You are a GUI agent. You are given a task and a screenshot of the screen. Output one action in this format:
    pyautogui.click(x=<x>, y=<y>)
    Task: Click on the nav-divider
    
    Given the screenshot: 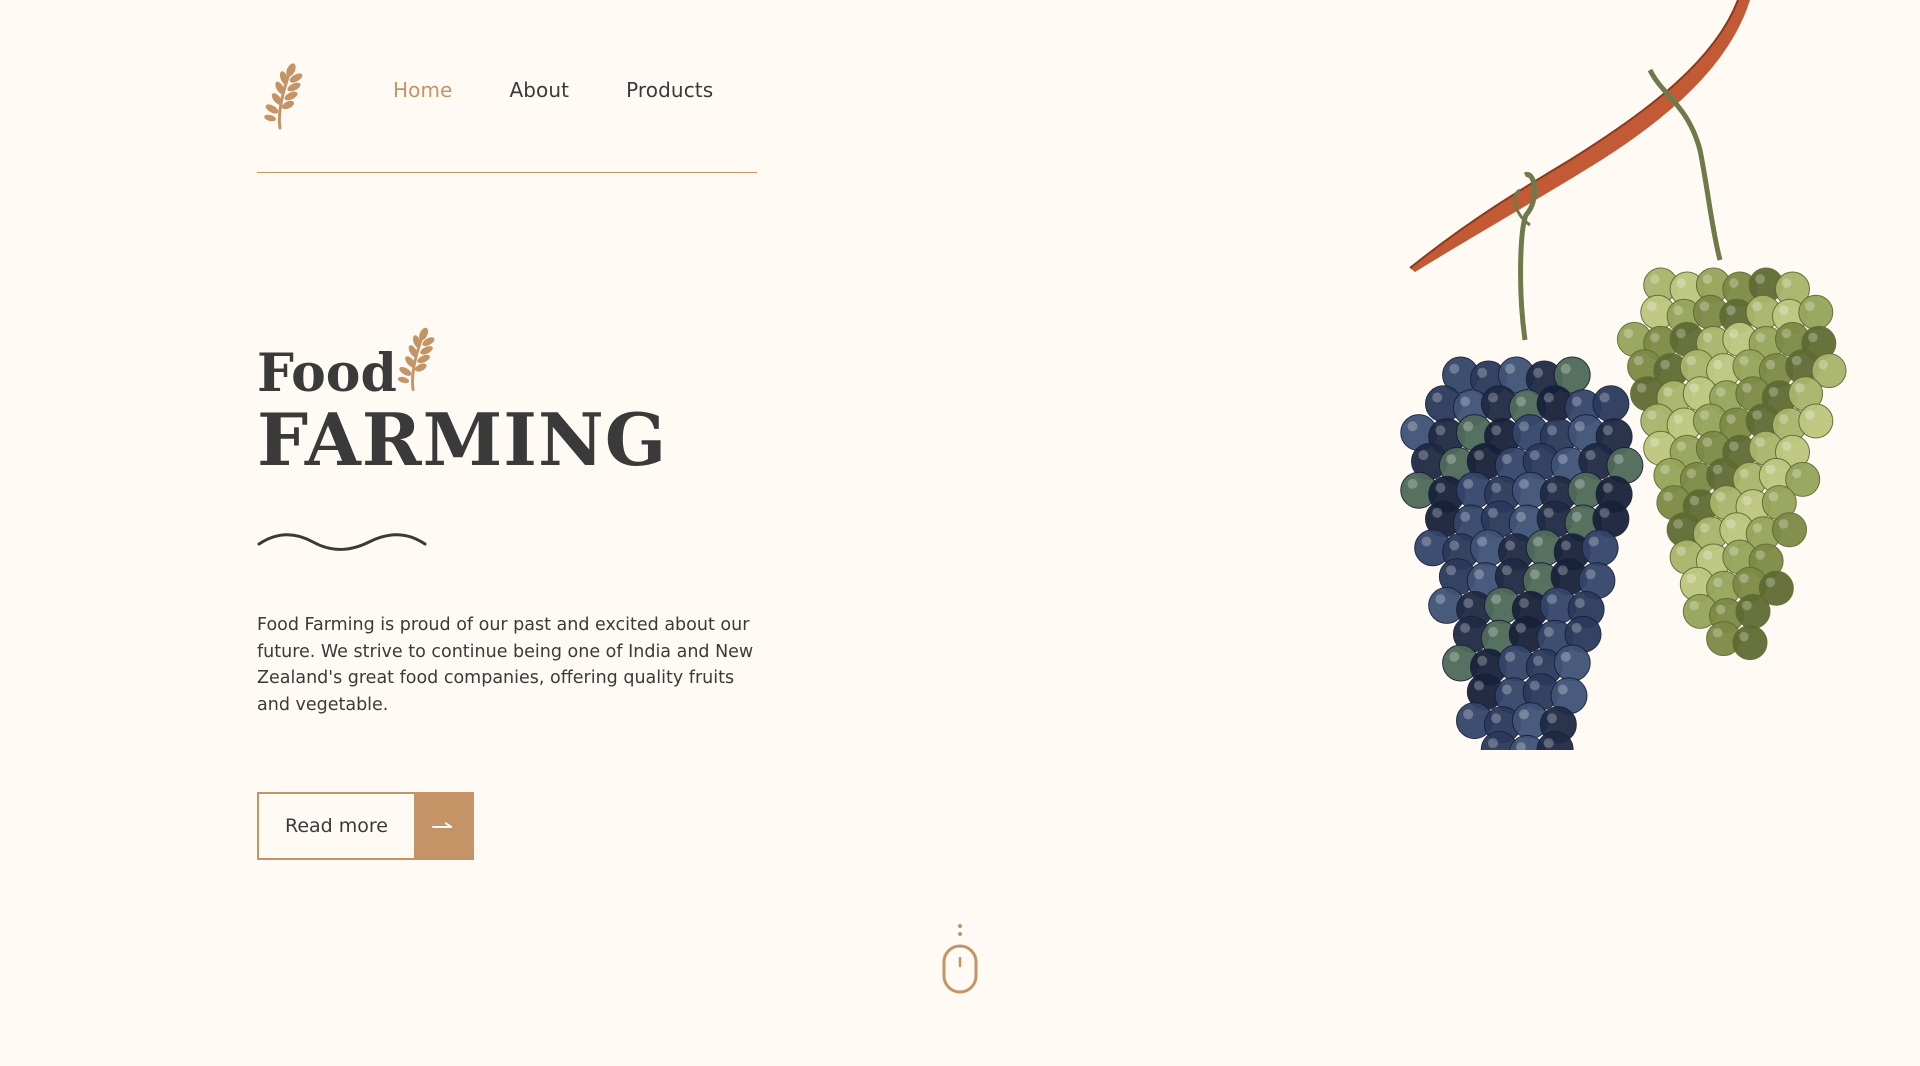 What is the action you would take?
    pyautogui.click(x=507, y=172)
    